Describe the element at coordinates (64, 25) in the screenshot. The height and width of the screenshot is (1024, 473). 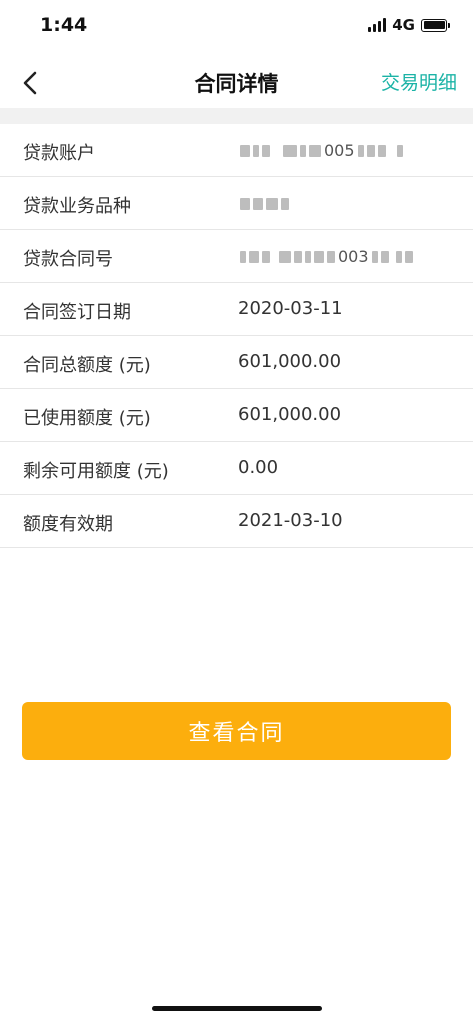
I see `status-time: 1:44` at that location.